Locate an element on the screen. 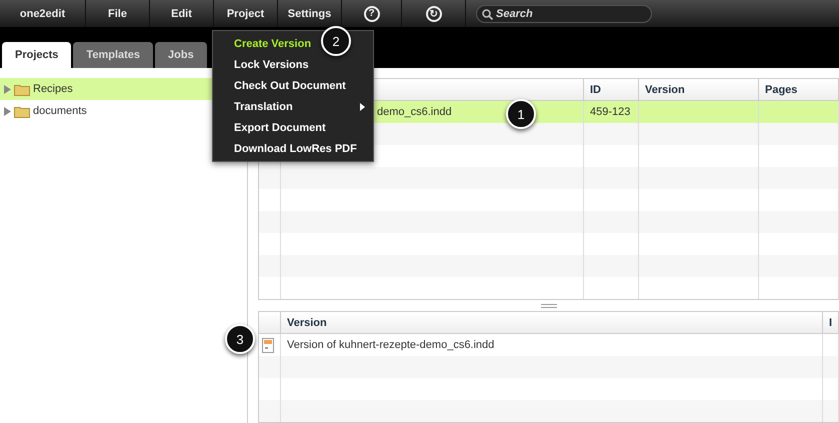 The width and height of the screenshot is (839, 423). folder-name: documents is located at coordinates (60, 111).